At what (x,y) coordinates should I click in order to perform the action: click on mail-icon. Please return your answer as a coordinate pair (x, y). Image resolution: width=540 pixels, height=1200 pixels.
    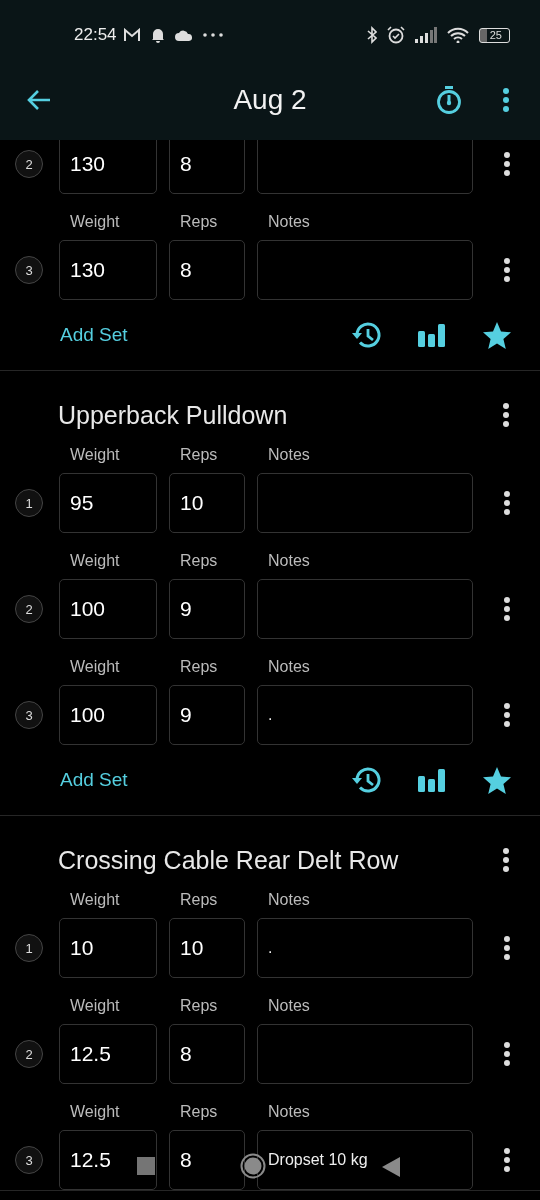
    Looking at the image, I should click on (131, 35).